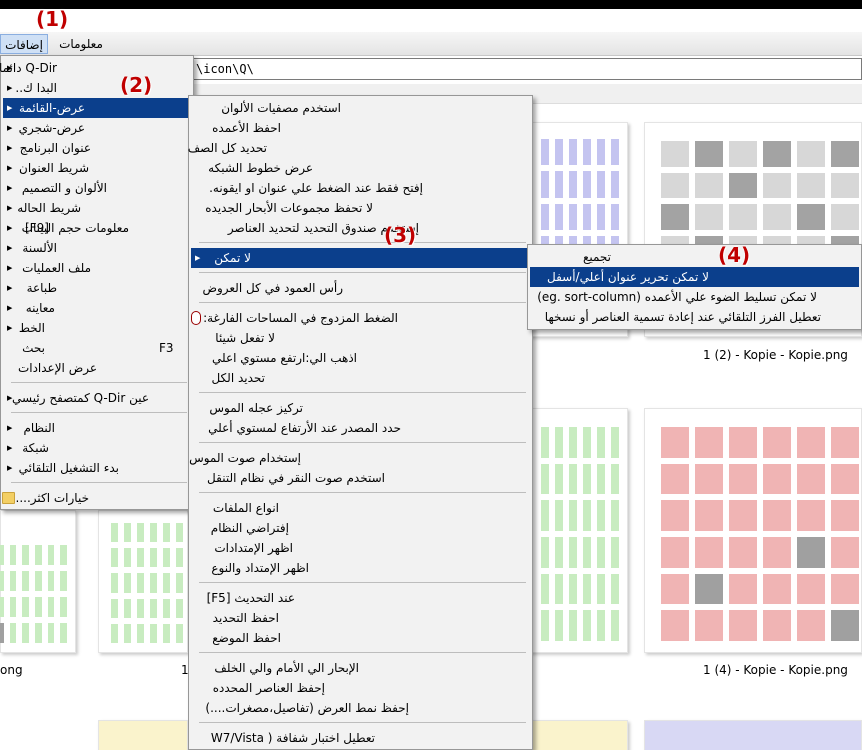 The image size is (862, 750). I want to click on file-caption: 1 (2) - Kopie - Kopie.png, so click(775, 355).